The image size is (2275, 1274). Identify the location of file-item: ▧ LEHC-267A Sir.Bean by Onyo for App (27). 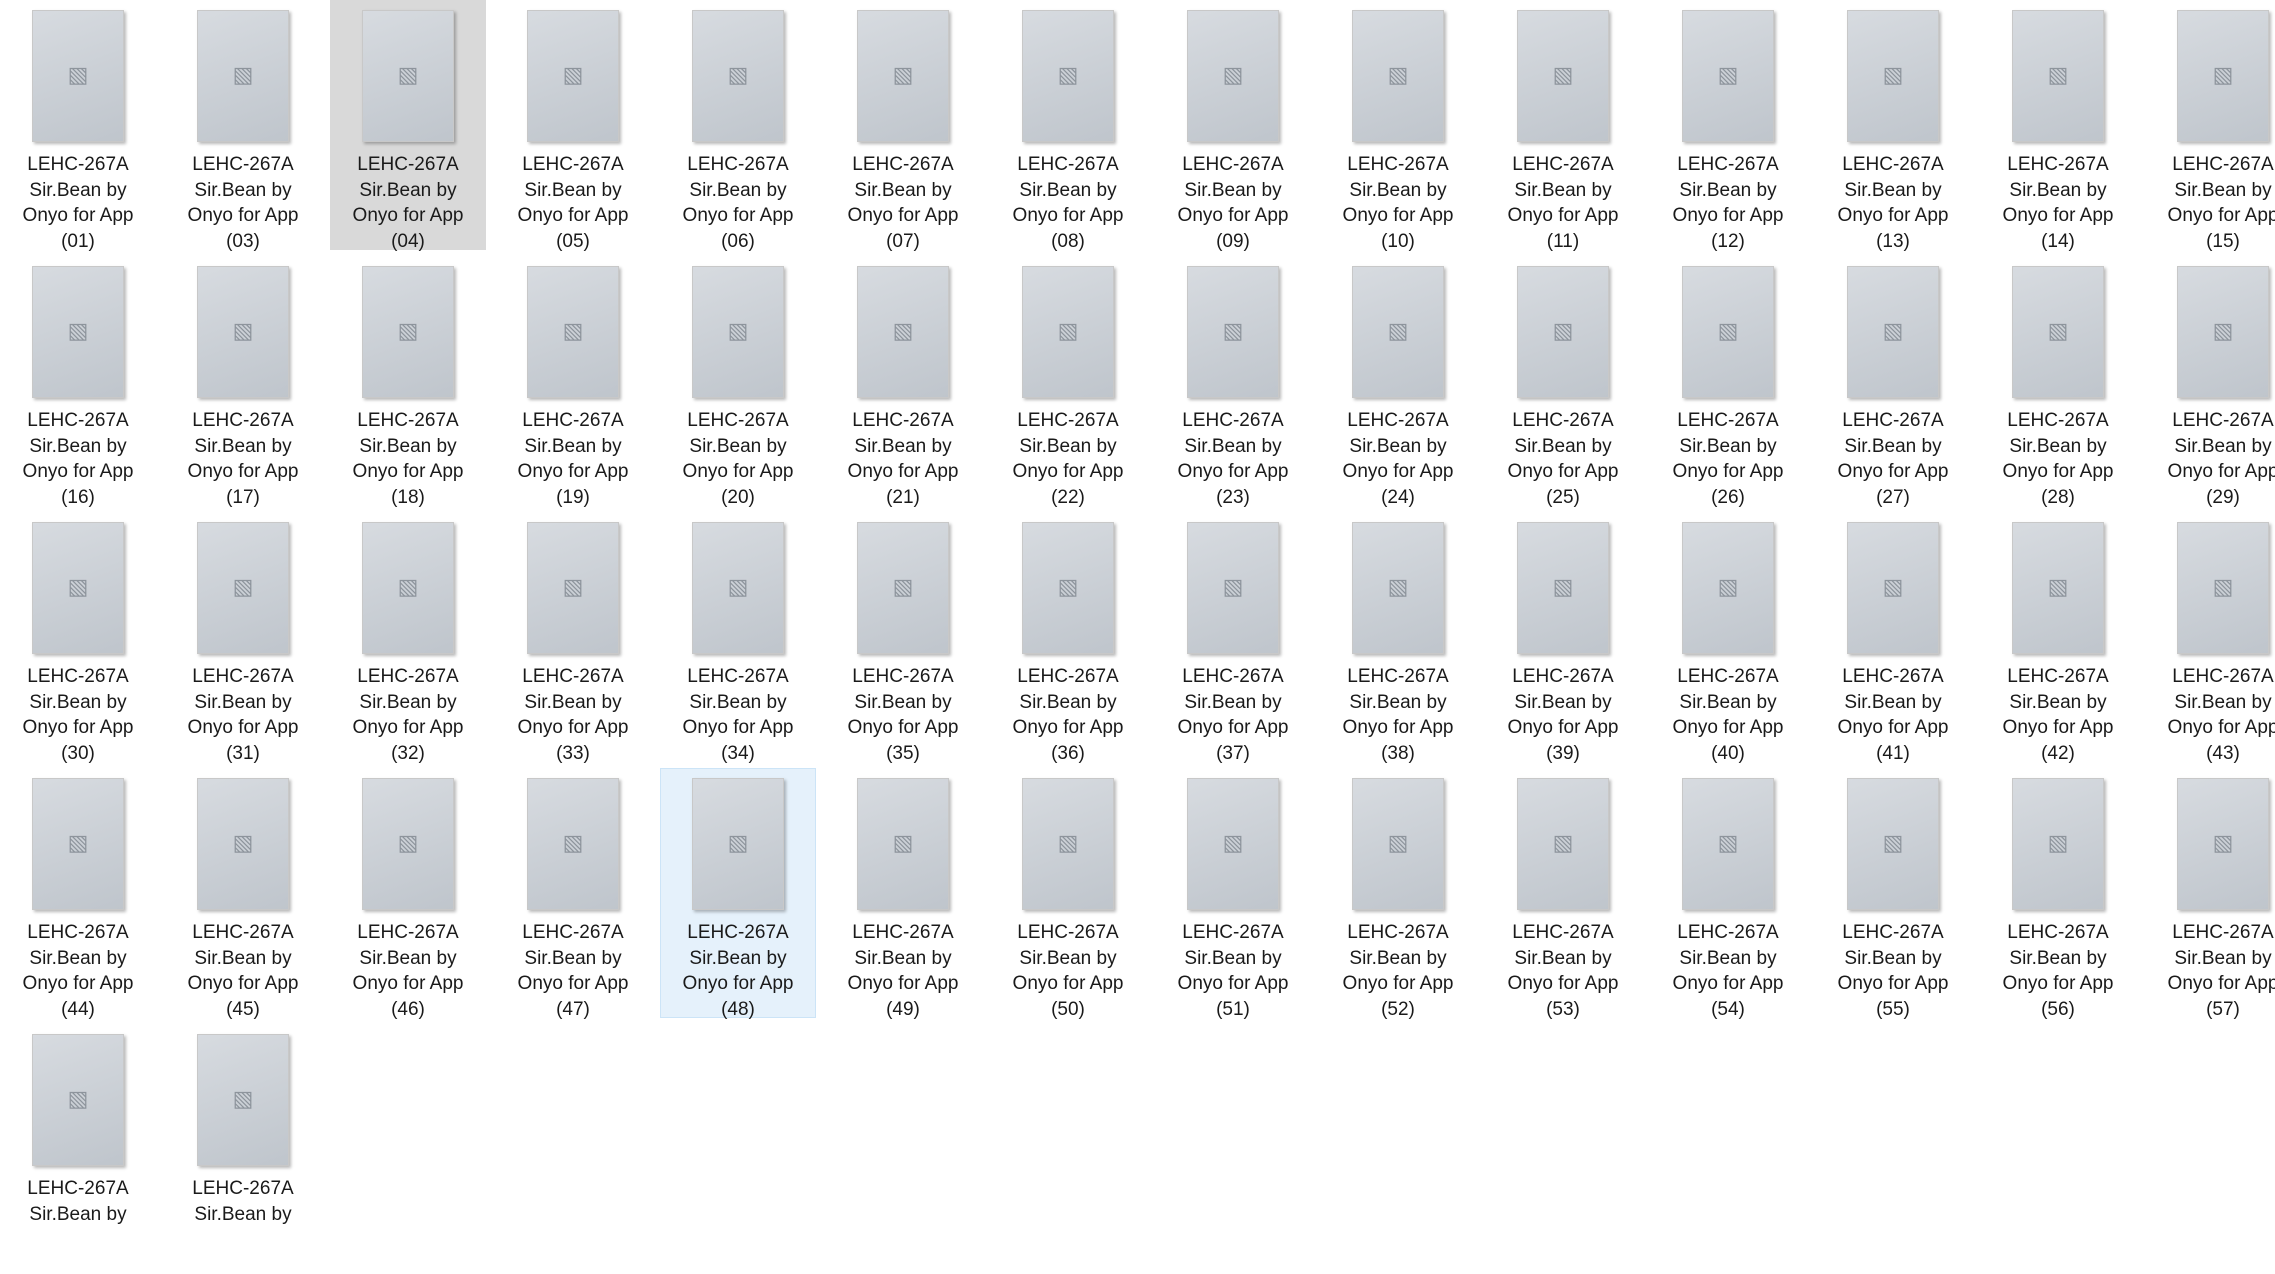
(1893, 382).